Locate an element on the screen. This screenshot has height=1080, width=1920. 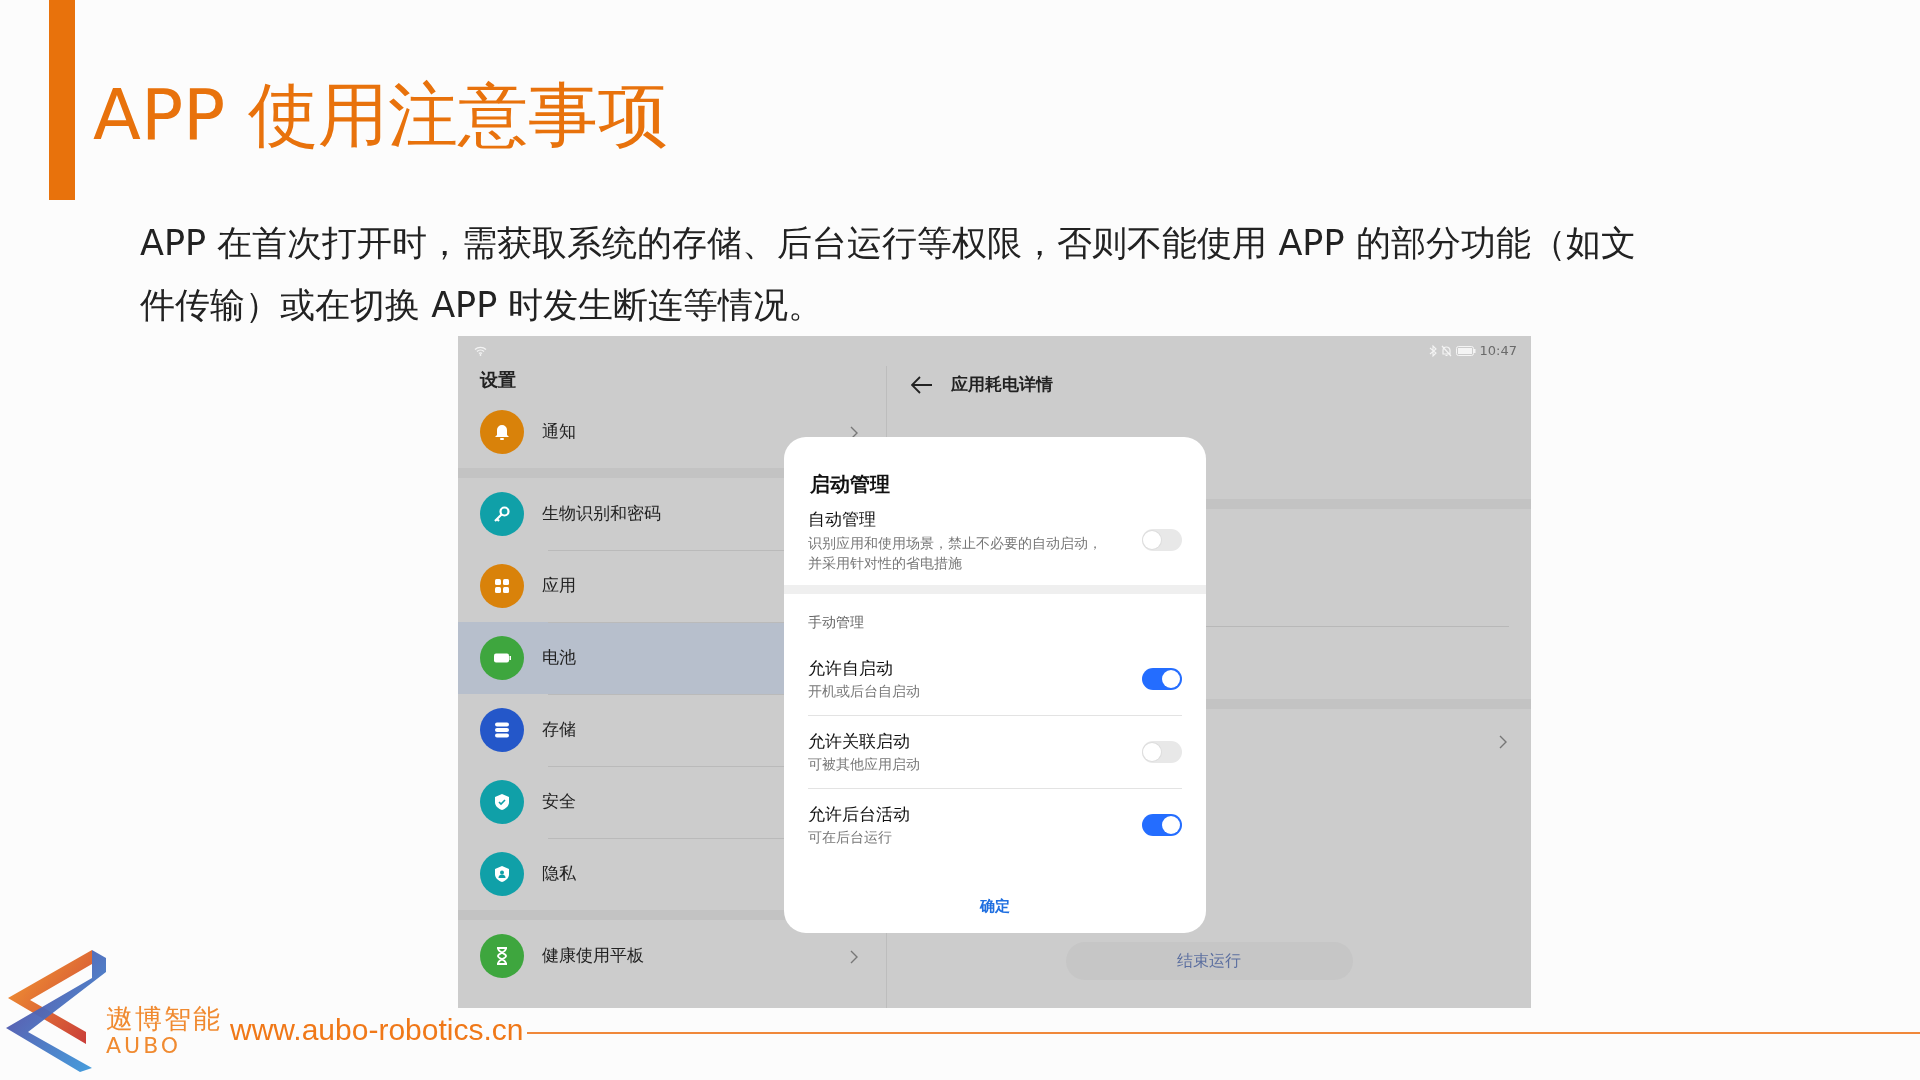
status-time: 10:47 is located at coordinates (1498, 351).